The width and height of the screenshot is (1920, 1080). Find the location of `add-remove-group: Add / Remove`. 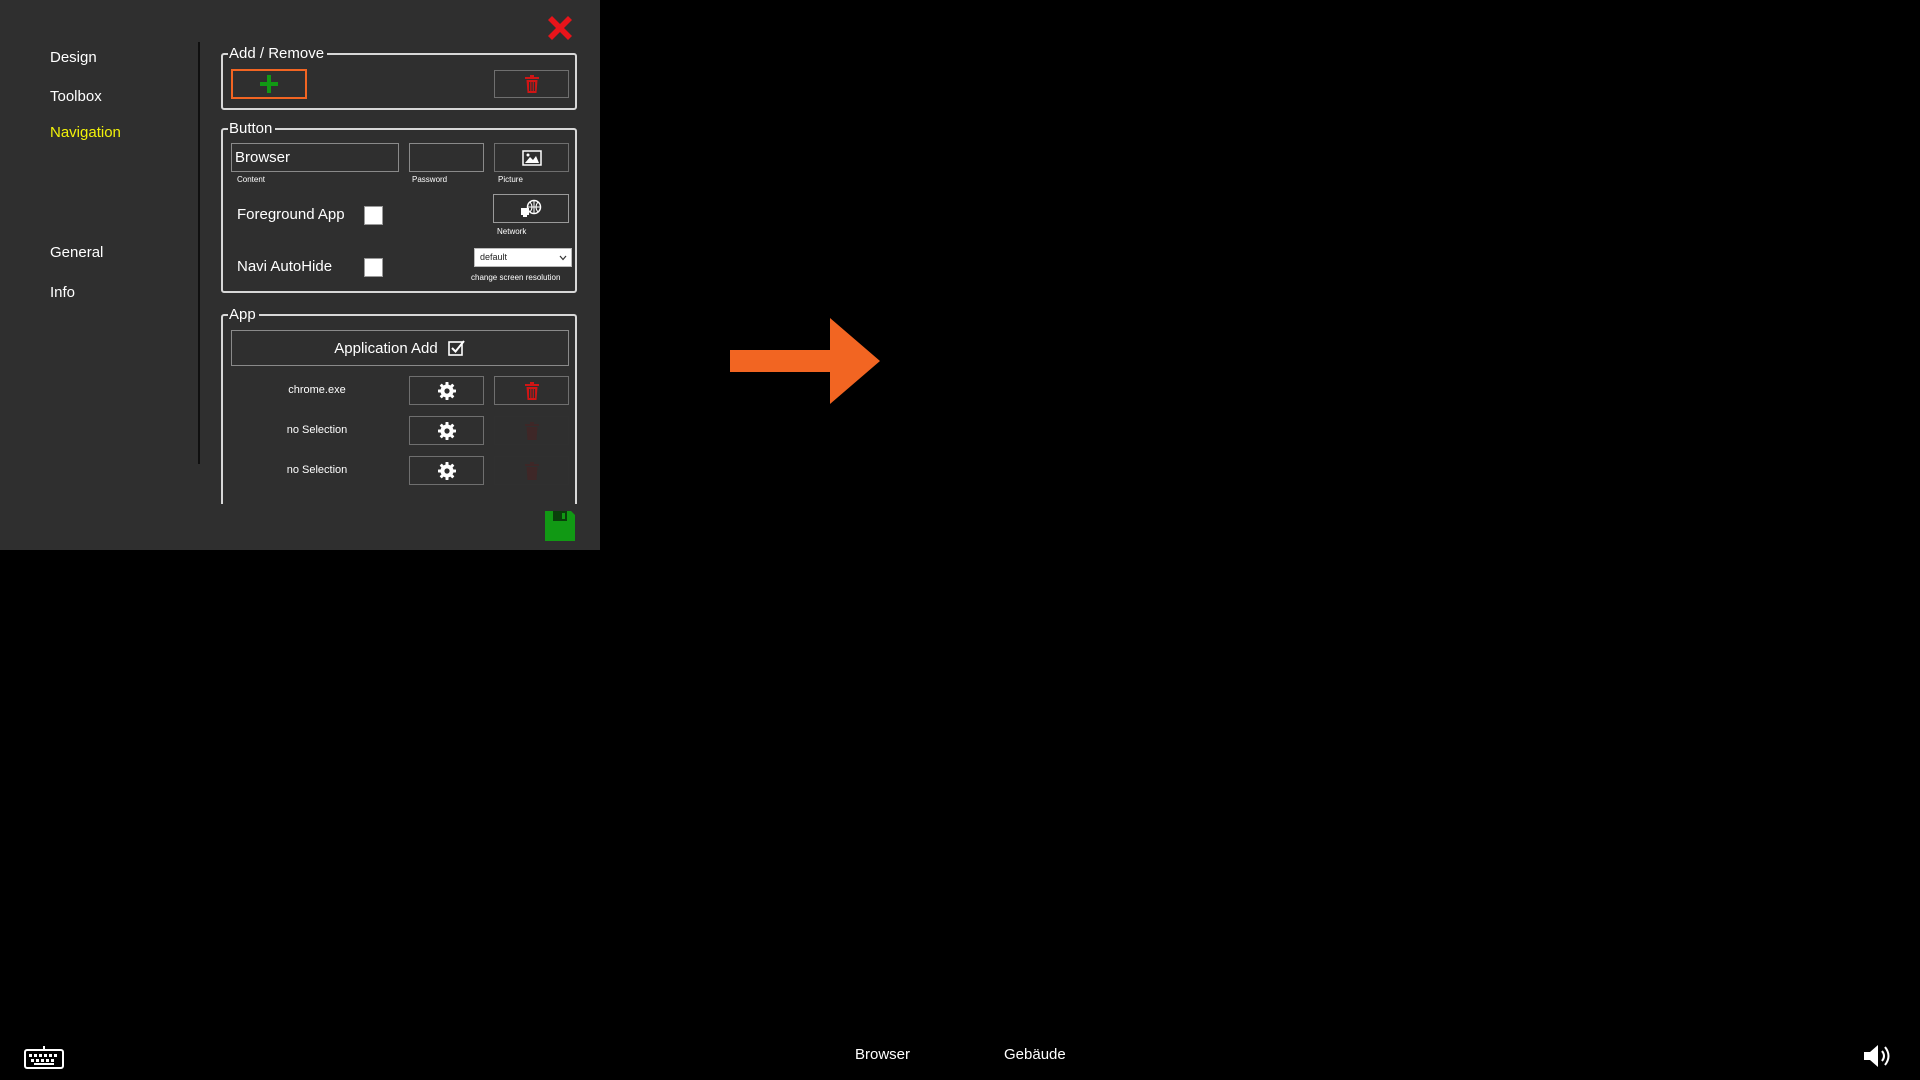

add-remove-group: Add / Remove is located at coordinates (399, 77).